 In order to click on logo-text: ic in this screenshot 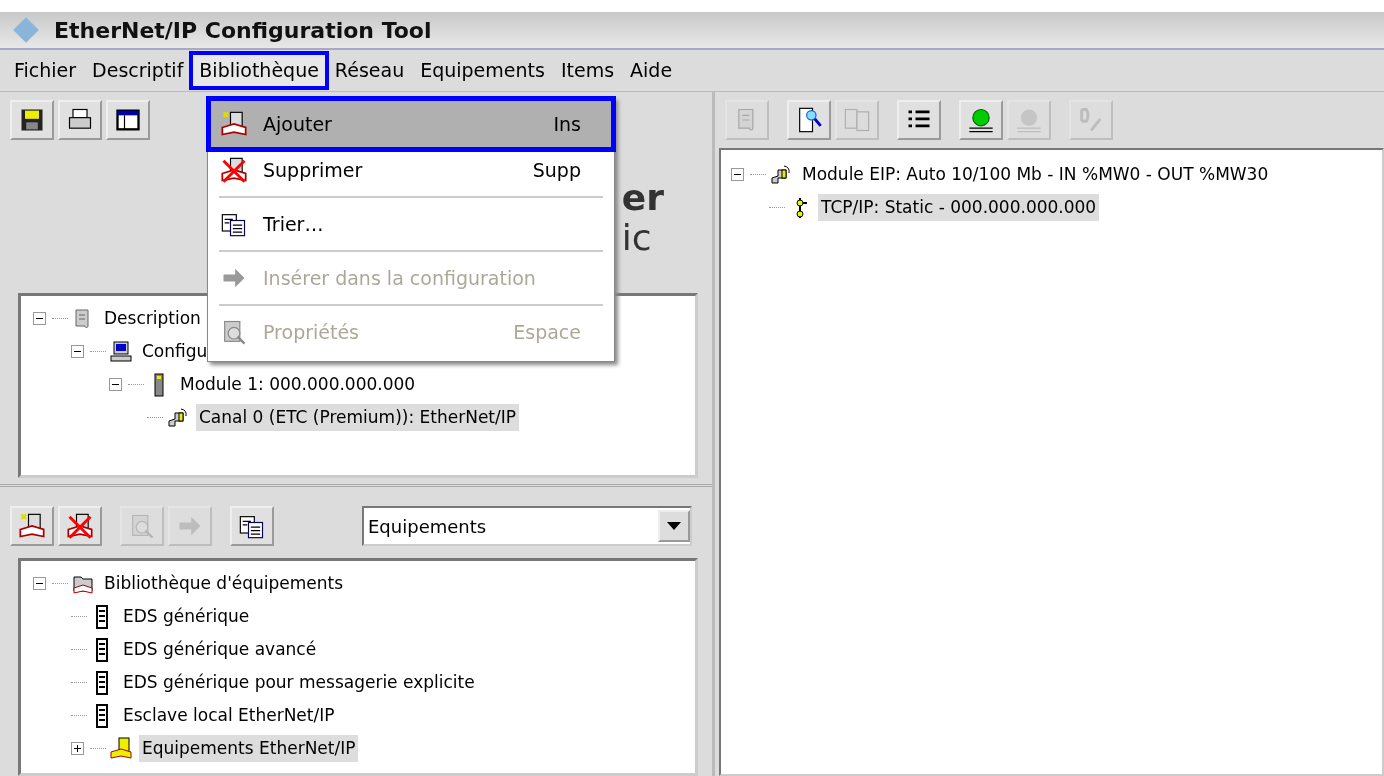, I will do `click(637, 237)`.